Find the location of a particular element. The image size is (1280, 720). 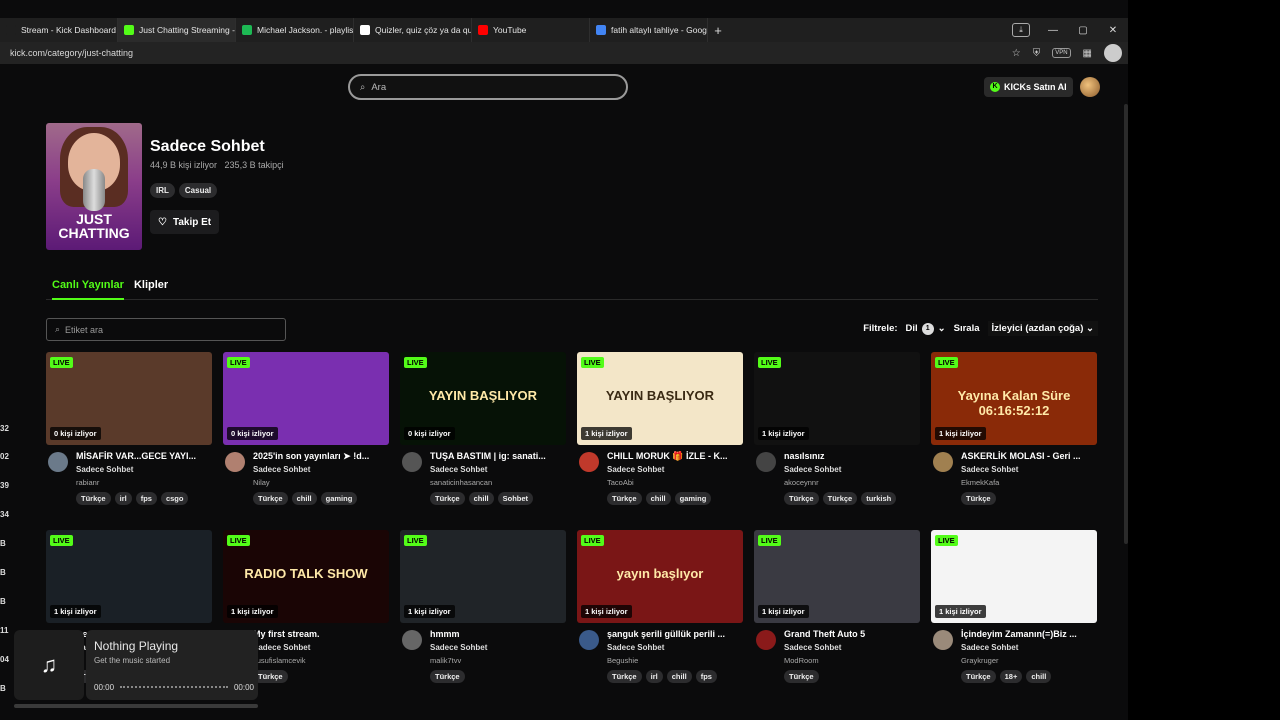

streamer-name: Nilay is located at coordinates (261, 482).